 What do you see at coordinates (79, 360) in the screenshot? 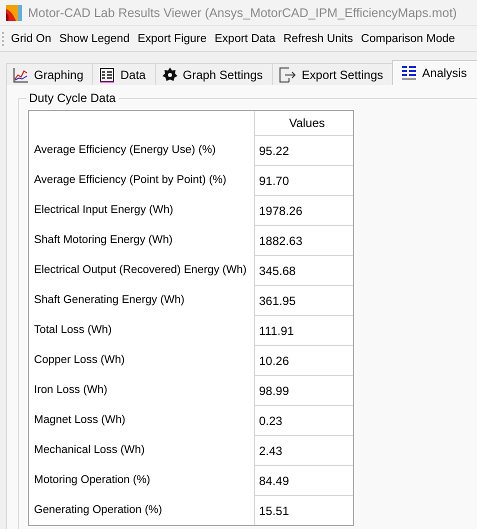
I see `row-header: Copper Loss (Wh)` at bounding box center [79, 360].